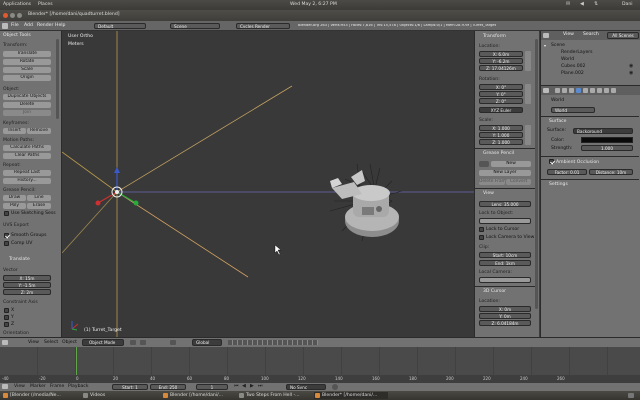 The image size is (640, 400). Describe the element at coordinates (195, 26) in the screenshot. I see `scene-select: Scene` at that location.